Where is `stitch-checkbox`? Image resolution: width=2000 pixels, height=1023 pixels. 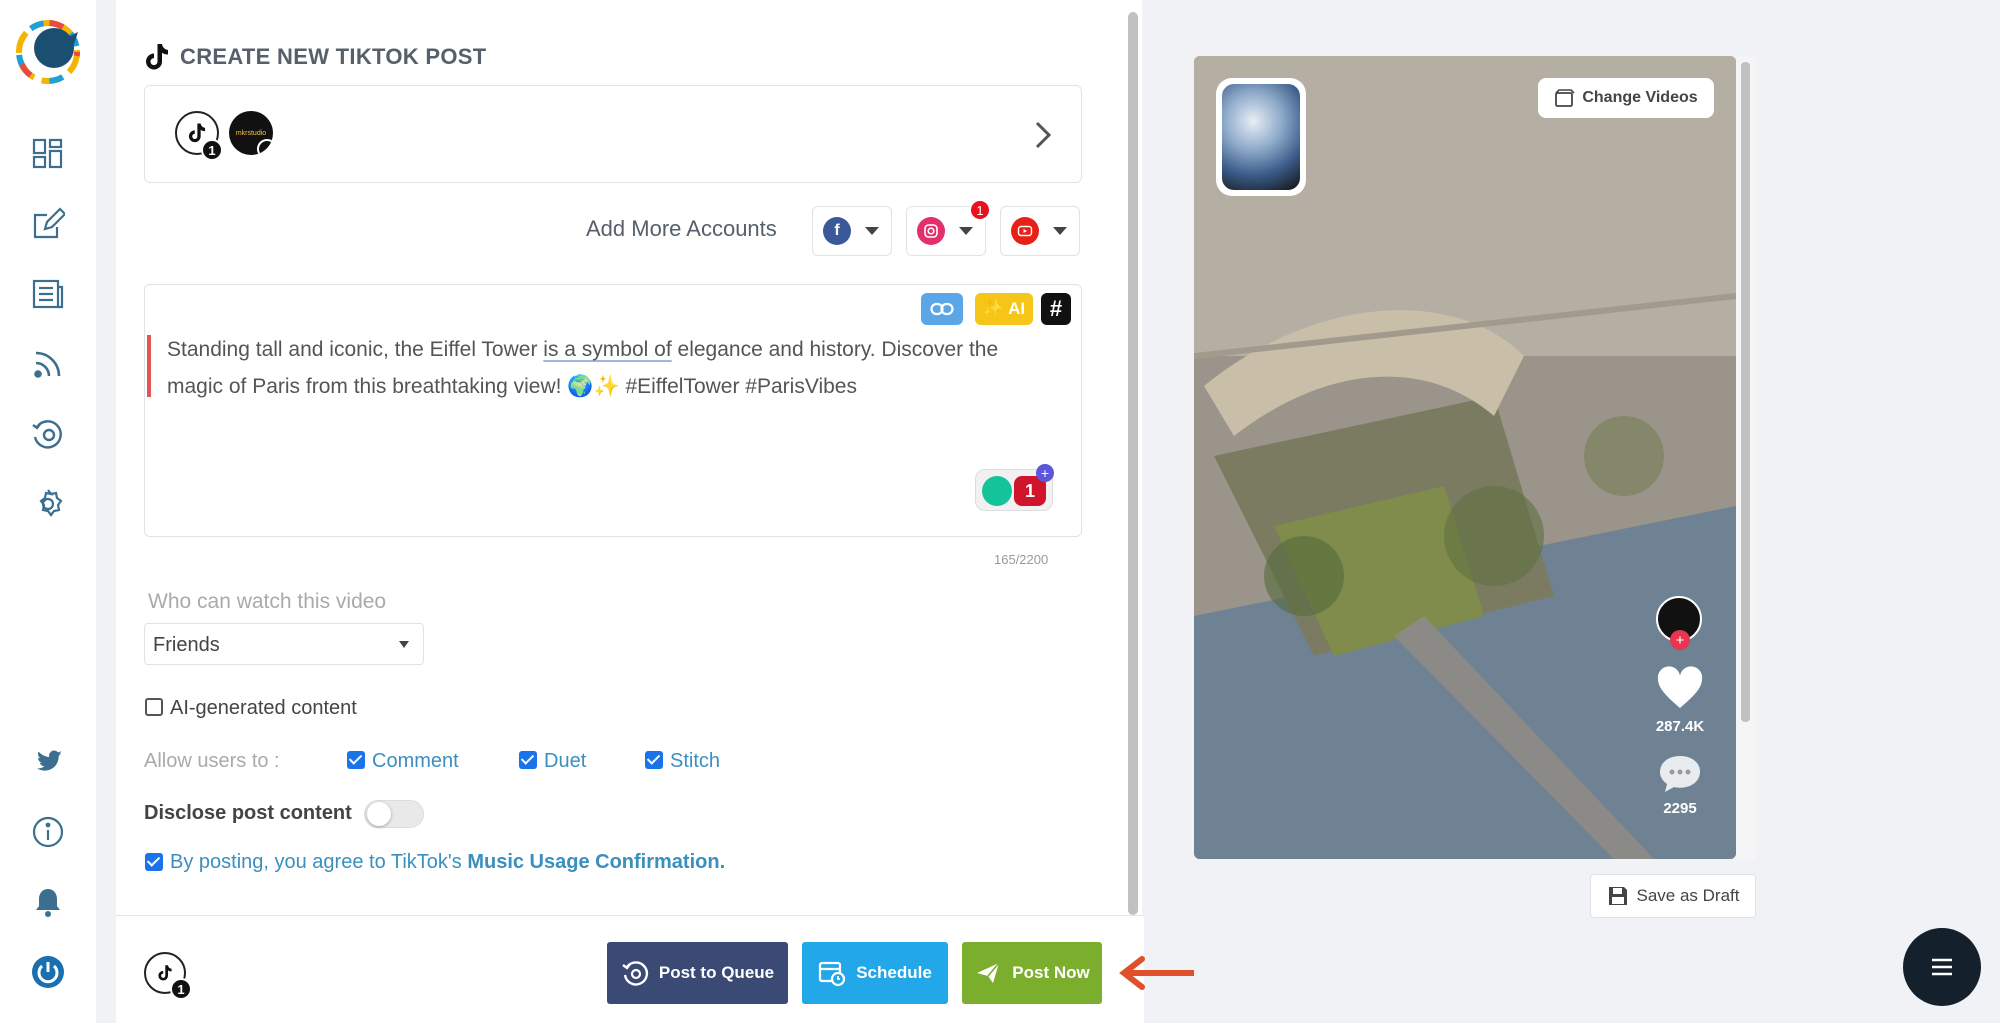 stitch-checkbox is located at coordinates (654, 760).